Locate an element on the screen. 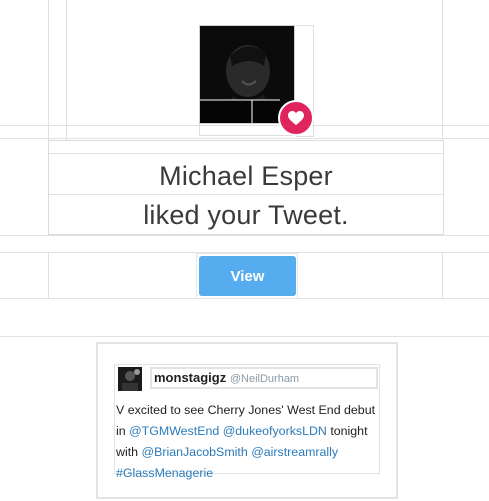 The width and height of the screenshot is (489, 501). headline-action: liked your Tweet. is located at coordinates (246, 215).